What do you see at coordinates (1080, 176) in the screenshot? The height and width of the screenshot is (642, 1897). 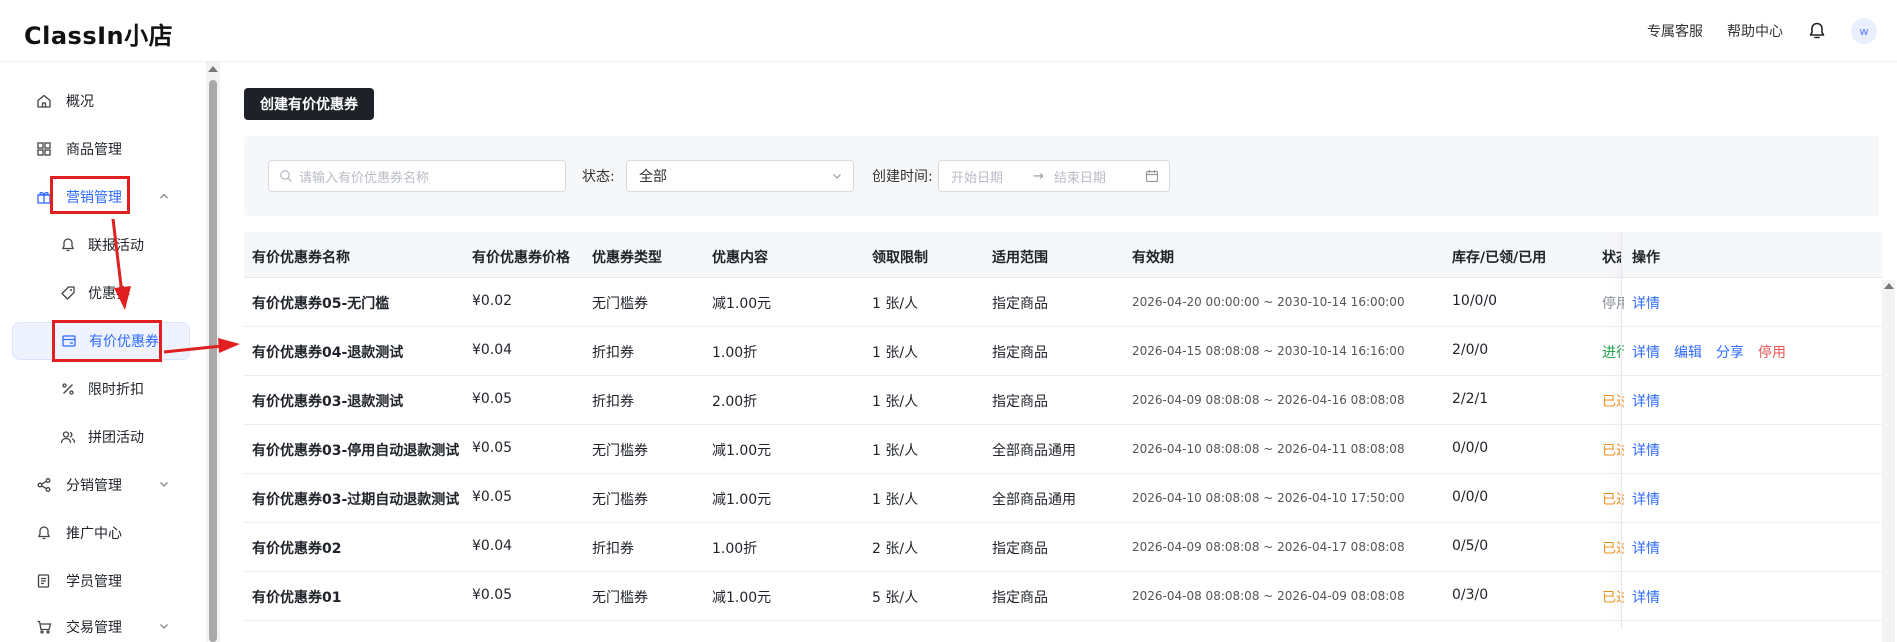 I see `end-date-placeholder: 结束日期` at bounding box center [1080, 176].